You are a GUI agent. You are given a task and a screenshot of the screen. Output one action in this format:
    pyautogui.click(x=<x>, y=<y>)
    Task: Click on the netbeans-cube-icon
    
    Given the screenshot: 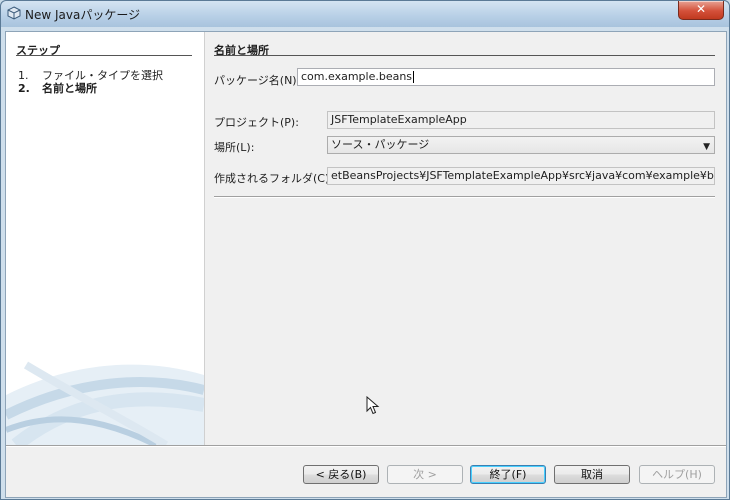 What is the action you would take?
    pyautogui.click(x=14, y=13)
    